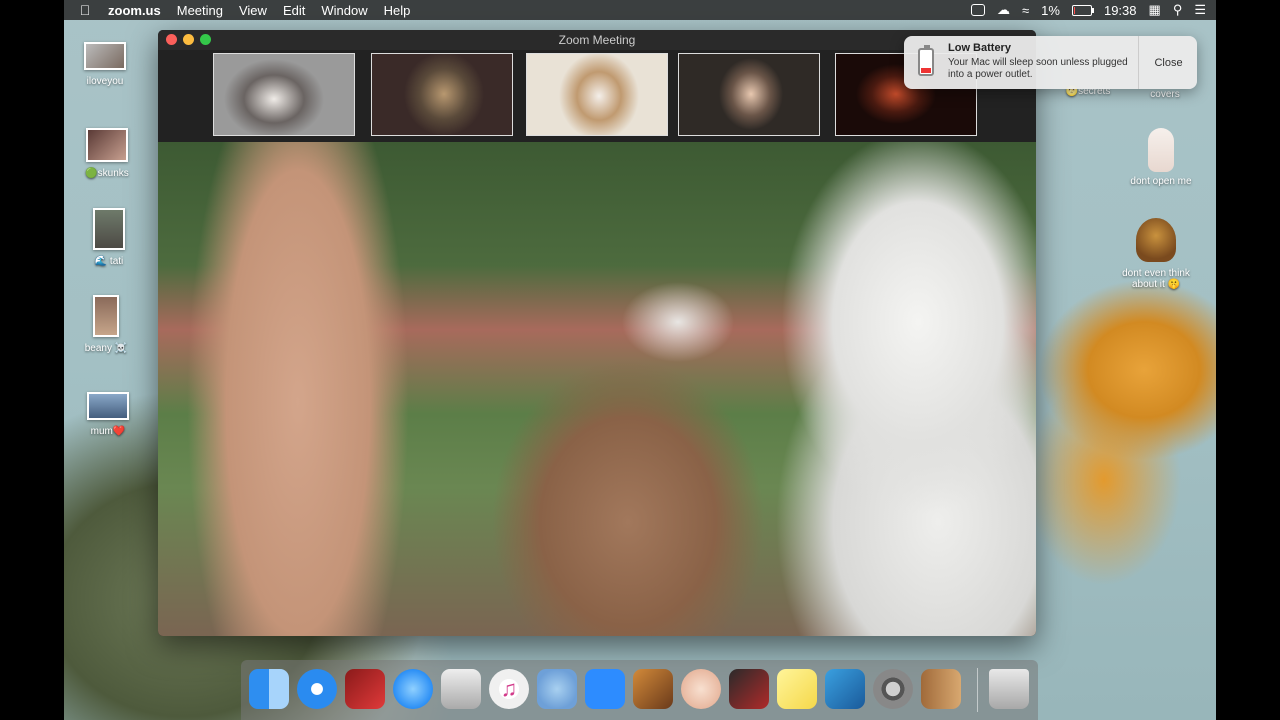 This screenshot has height=720, width=1280. I want to click on zoom-window-button, so click(205, 39).